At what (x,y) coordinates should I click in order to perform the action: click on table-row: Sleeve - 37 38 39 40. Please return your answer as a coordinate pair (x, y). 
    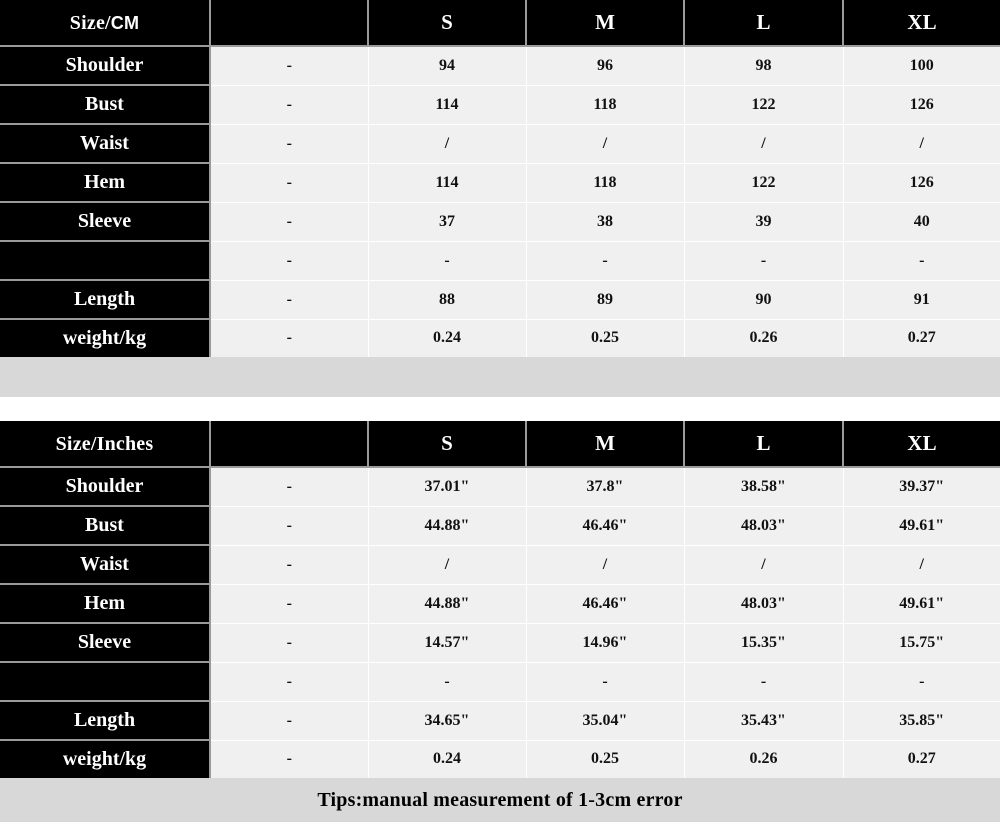
    Looking at the image, I should click on (500, 222).